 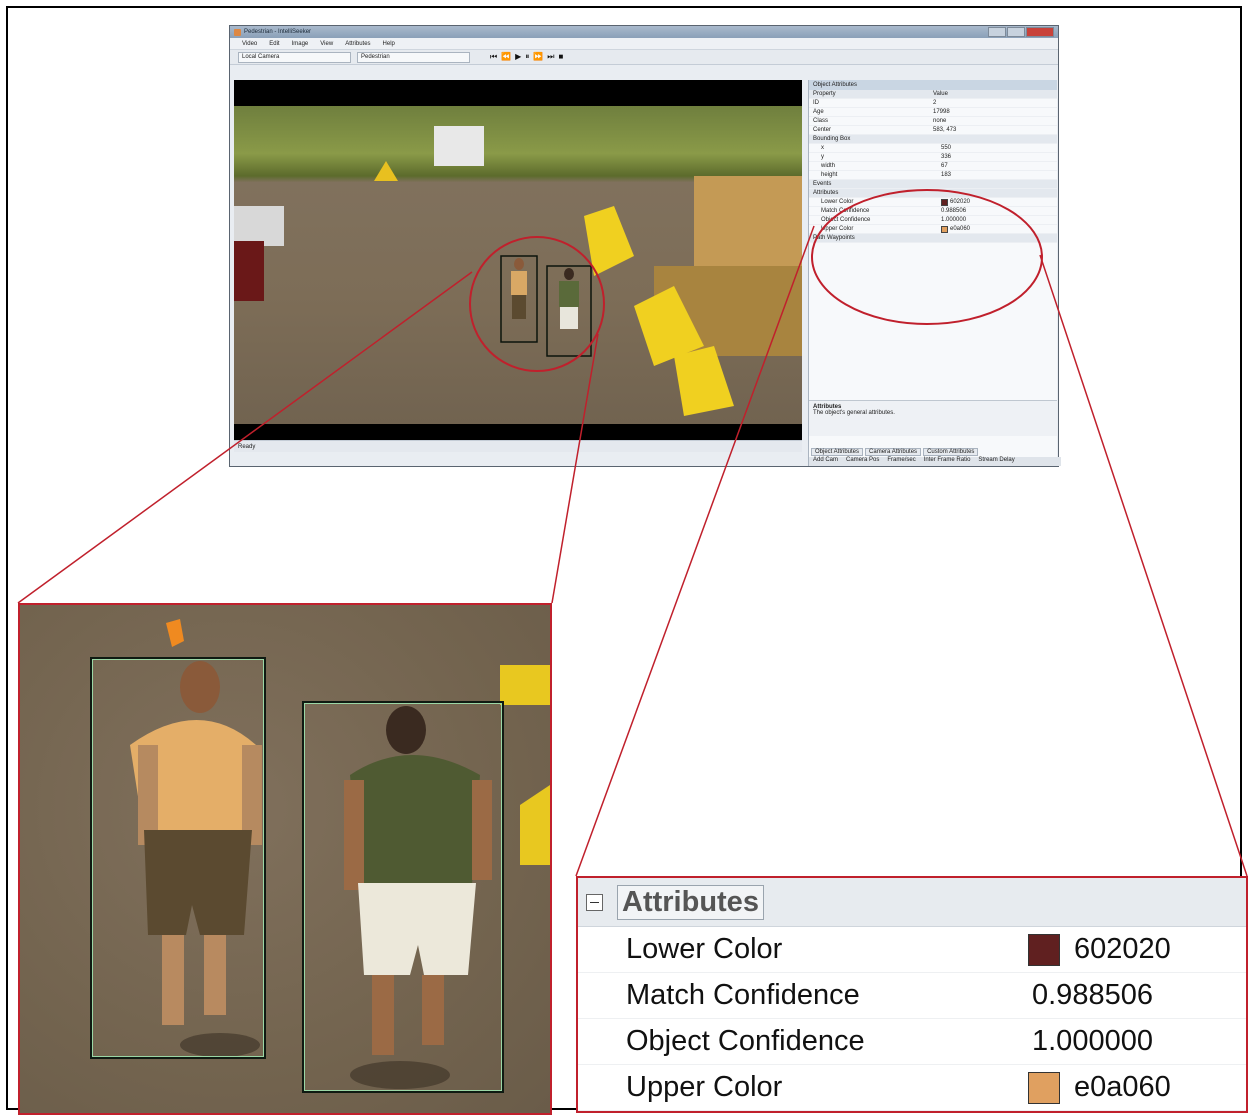 What do you see at coordinates (375, 57) in the screenshot?
I see `timeline-select-value: Pedestrian` at bounding box center [375, 57].